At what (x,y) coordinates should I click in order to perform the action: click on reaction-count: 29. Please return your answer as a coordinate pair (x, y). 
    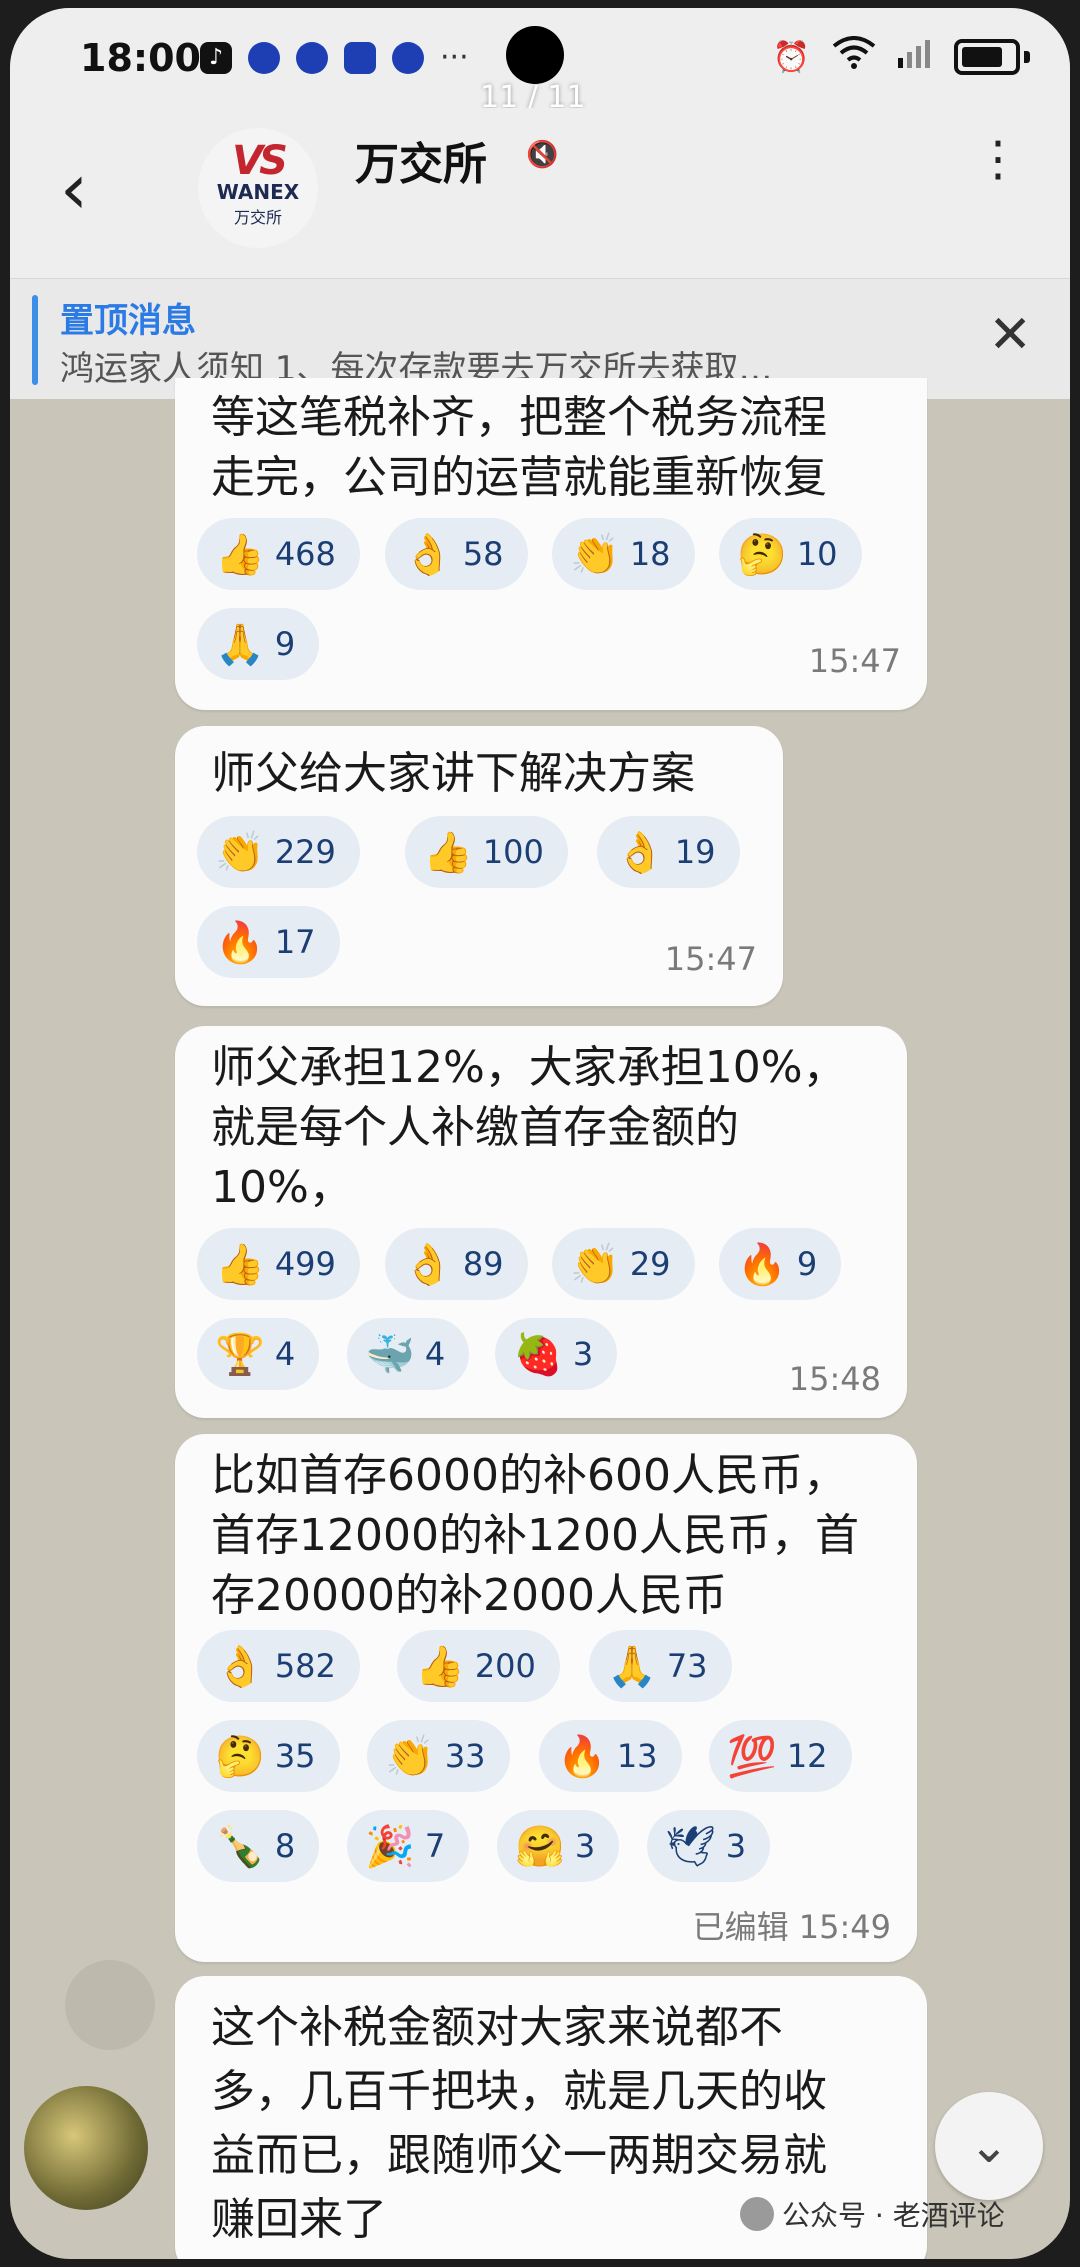
    Looking at the image, I should click on (650, 1264).